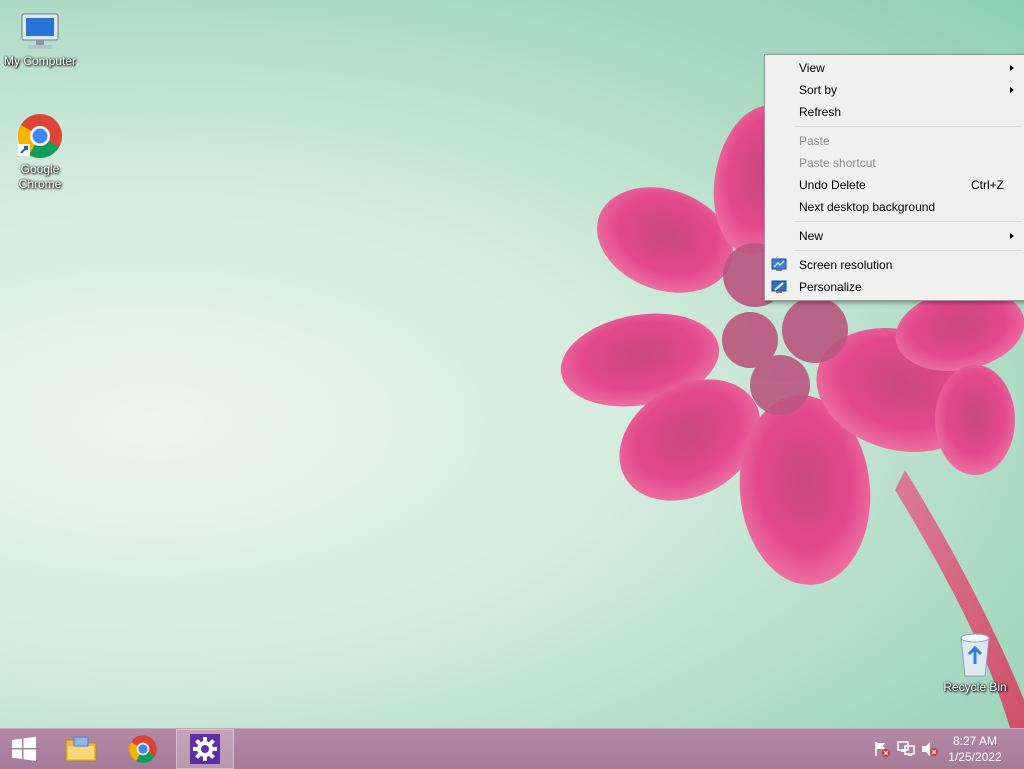  Describe the element at coordinates (818, 90) in the screenshot. I see `menu-item-label: Sort by` at that location.